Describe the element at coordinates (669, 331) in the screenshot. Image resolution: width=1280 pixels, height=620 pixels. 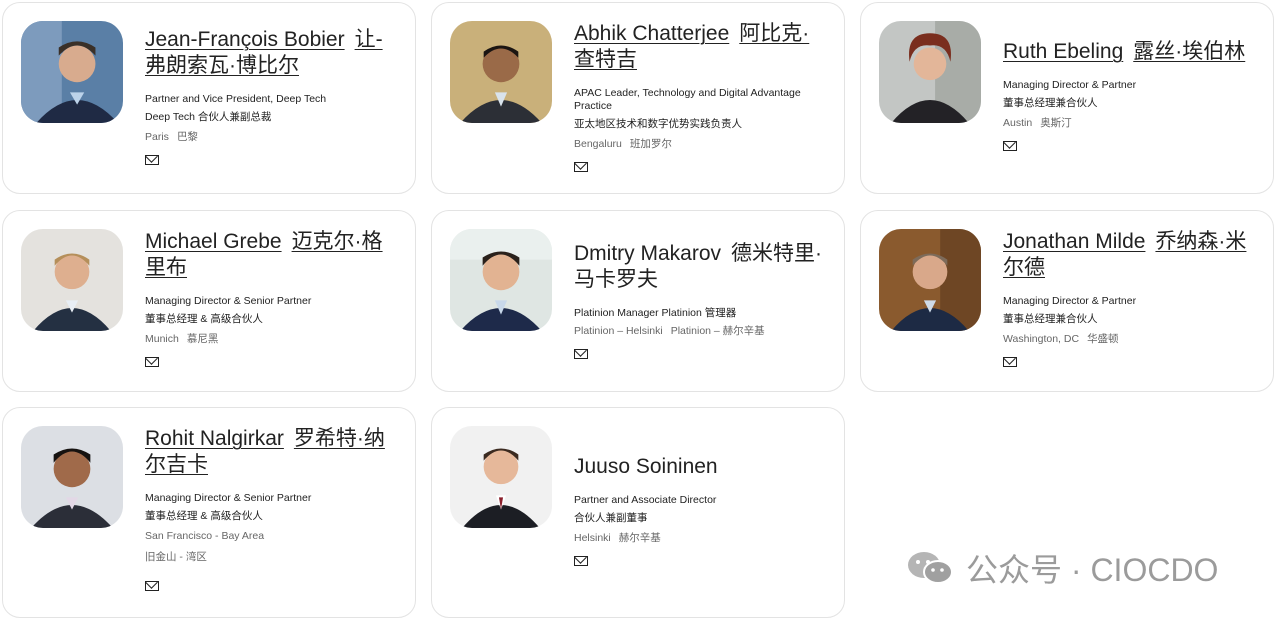
I see `person-location: Platinion – Helsinki Platinion – 赫尔辛基` at that location.